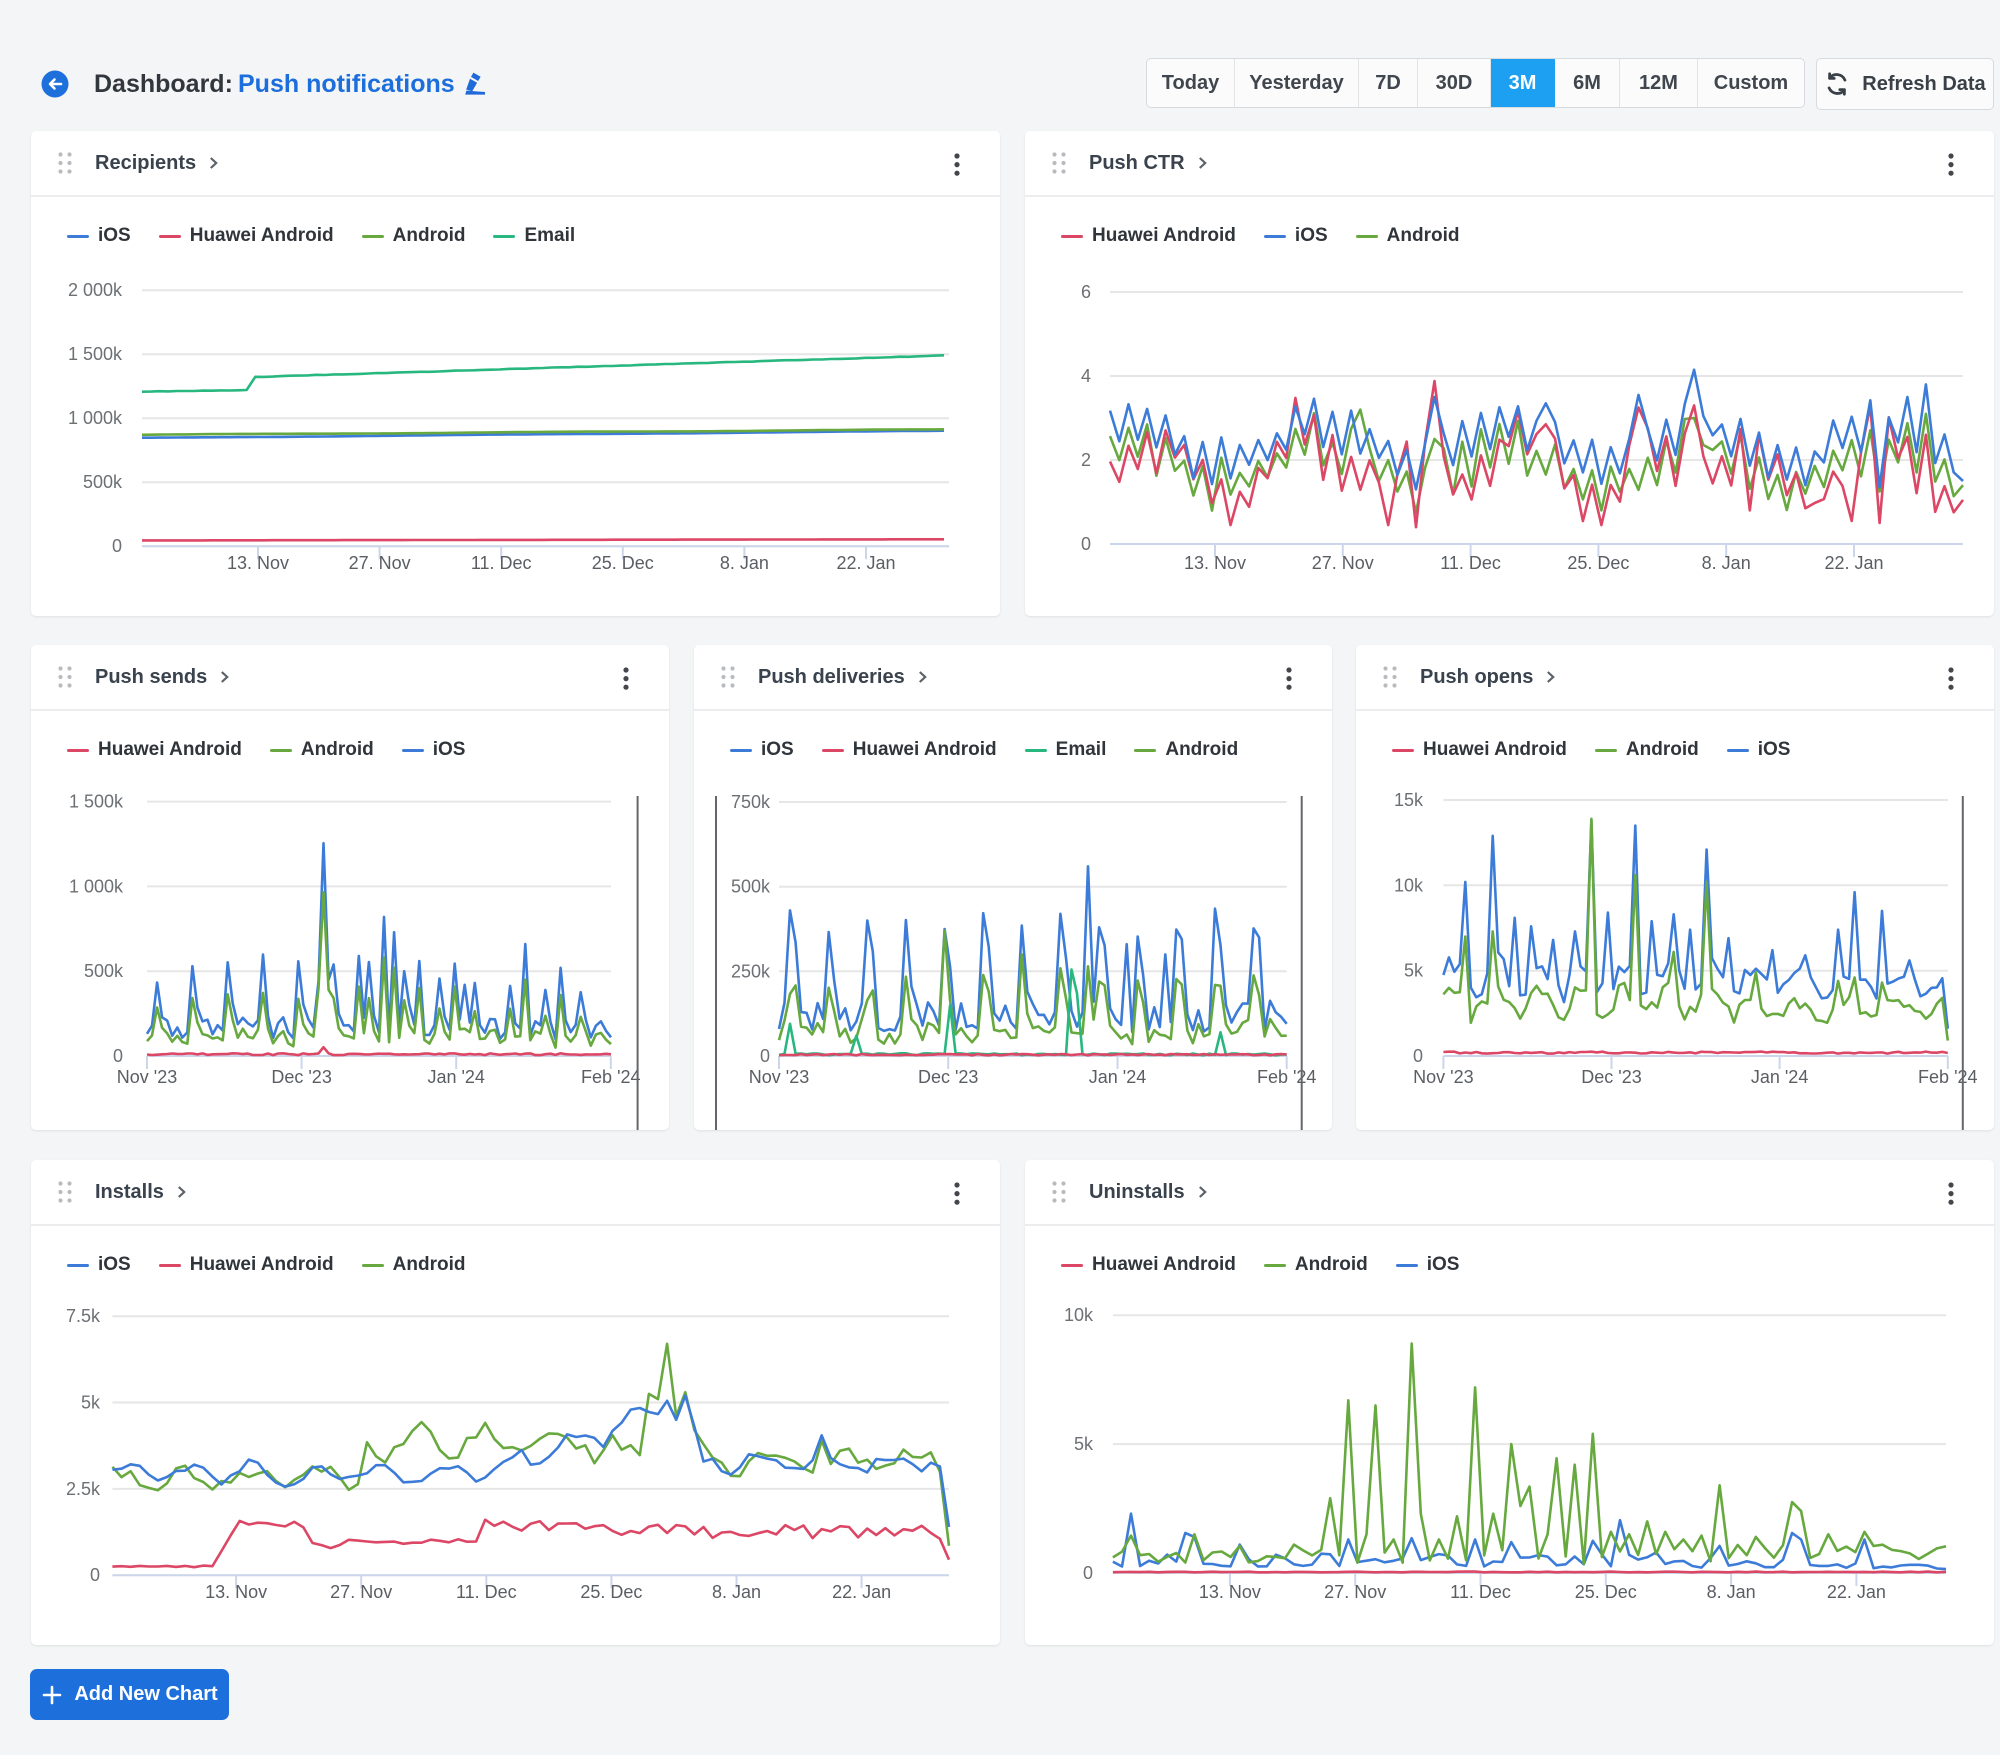 This screenshot has height=1755, width=2000. I want to click on svg-text: 750k, so click(751, 802).